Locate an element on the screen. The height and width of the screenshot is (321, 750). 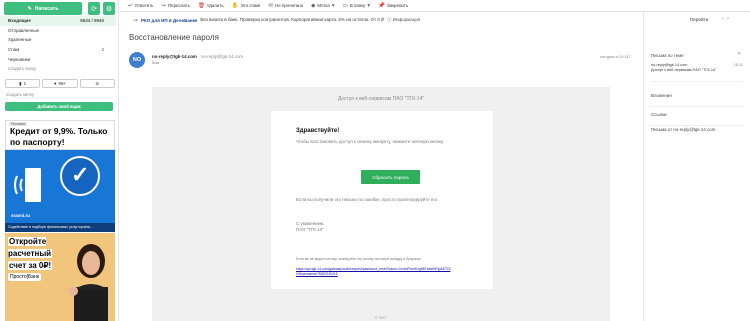
tag-icon: ◆ is located at coordinates (313, 5).